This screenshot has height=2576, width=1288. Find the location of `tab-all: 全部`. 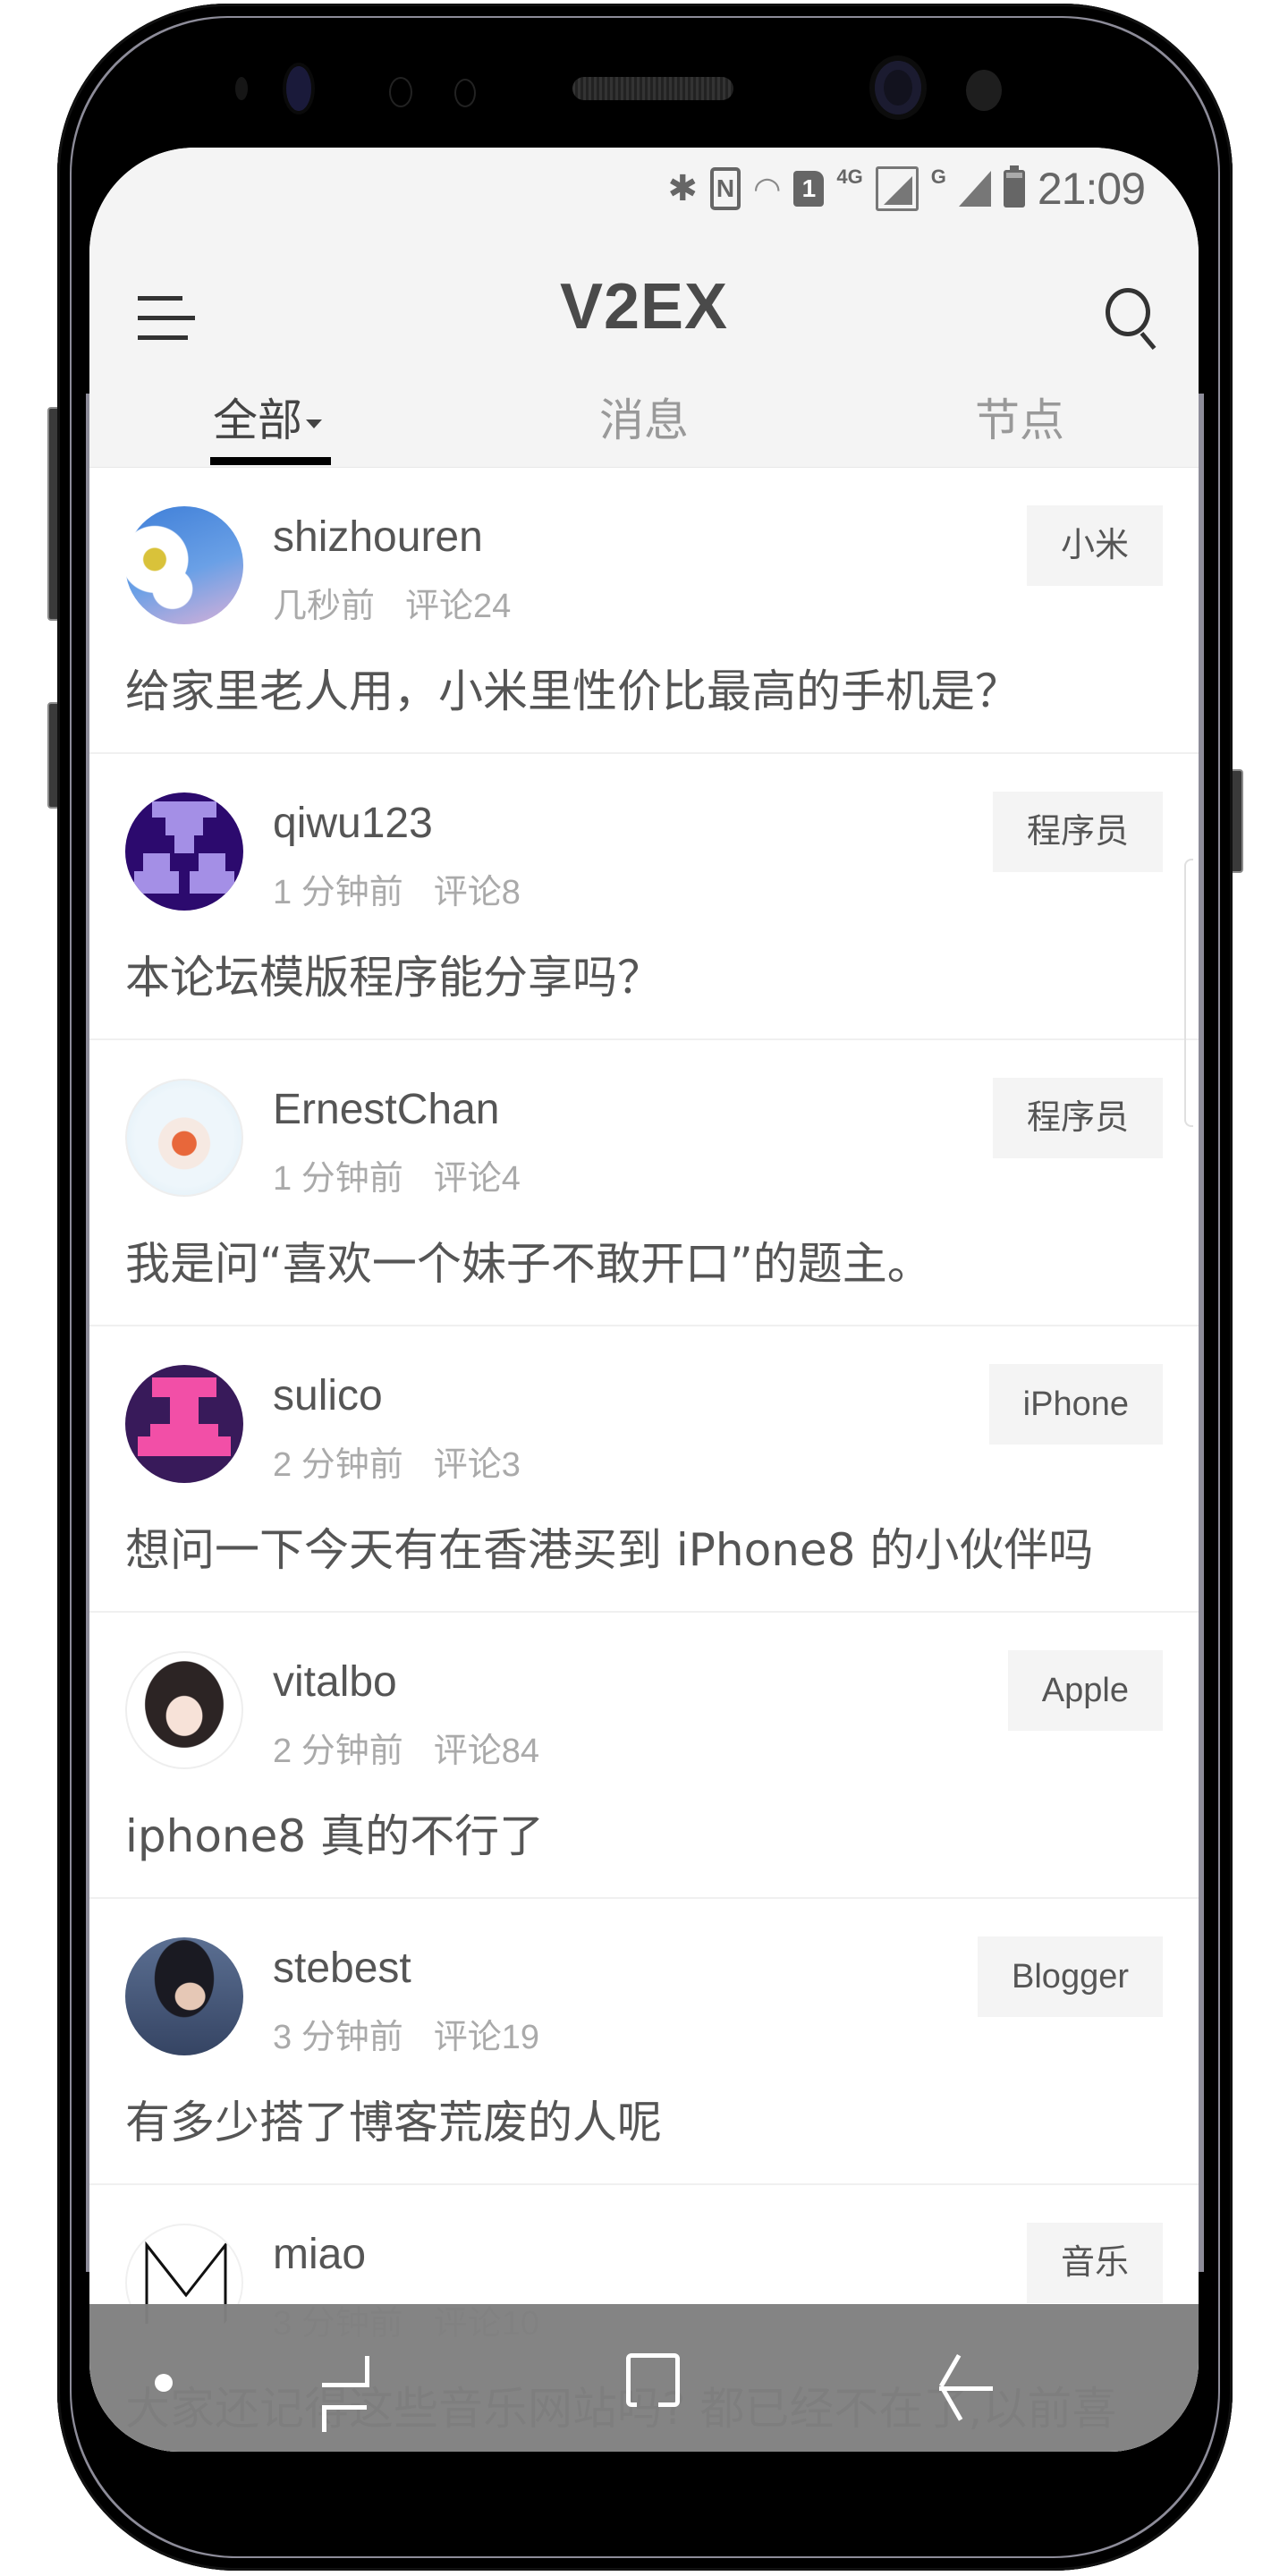

tab-all: 全部 is located at coordinates (267, 417).